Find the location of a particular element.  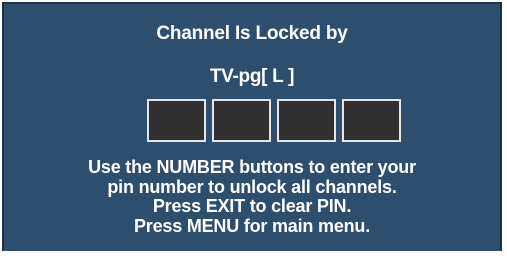

parental-rating: TV-pg[ L ] is located at coordinates (252, 76).